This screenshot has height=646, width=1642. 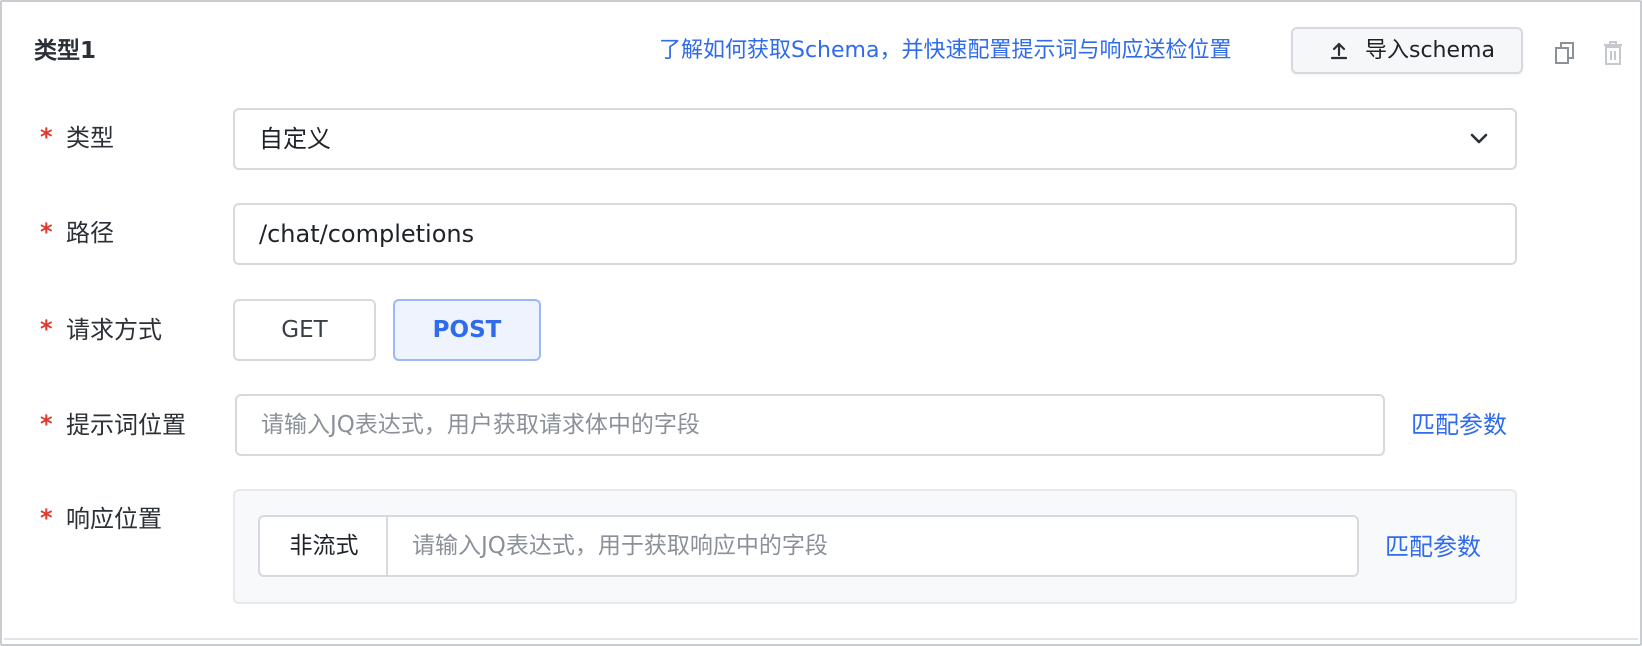 What do you see at coordinates (875, 139) in the screenshot?
I see `type-select: 自定义` at bounding box center [875, 139].